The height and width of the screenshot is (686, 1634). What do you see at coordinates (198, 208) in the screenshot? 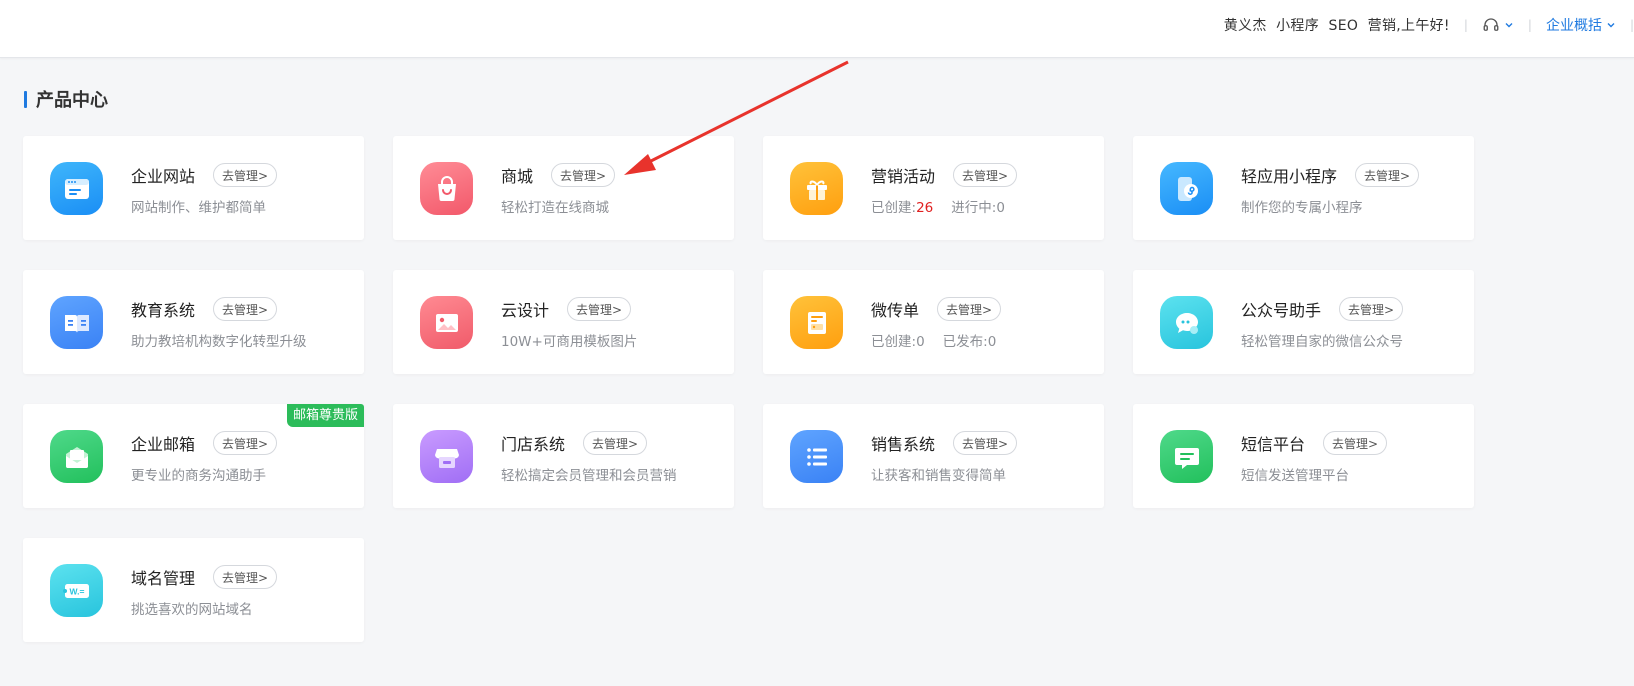
I see `product-description: 网站制作、维护都简单` at bounding box center [198, 208].